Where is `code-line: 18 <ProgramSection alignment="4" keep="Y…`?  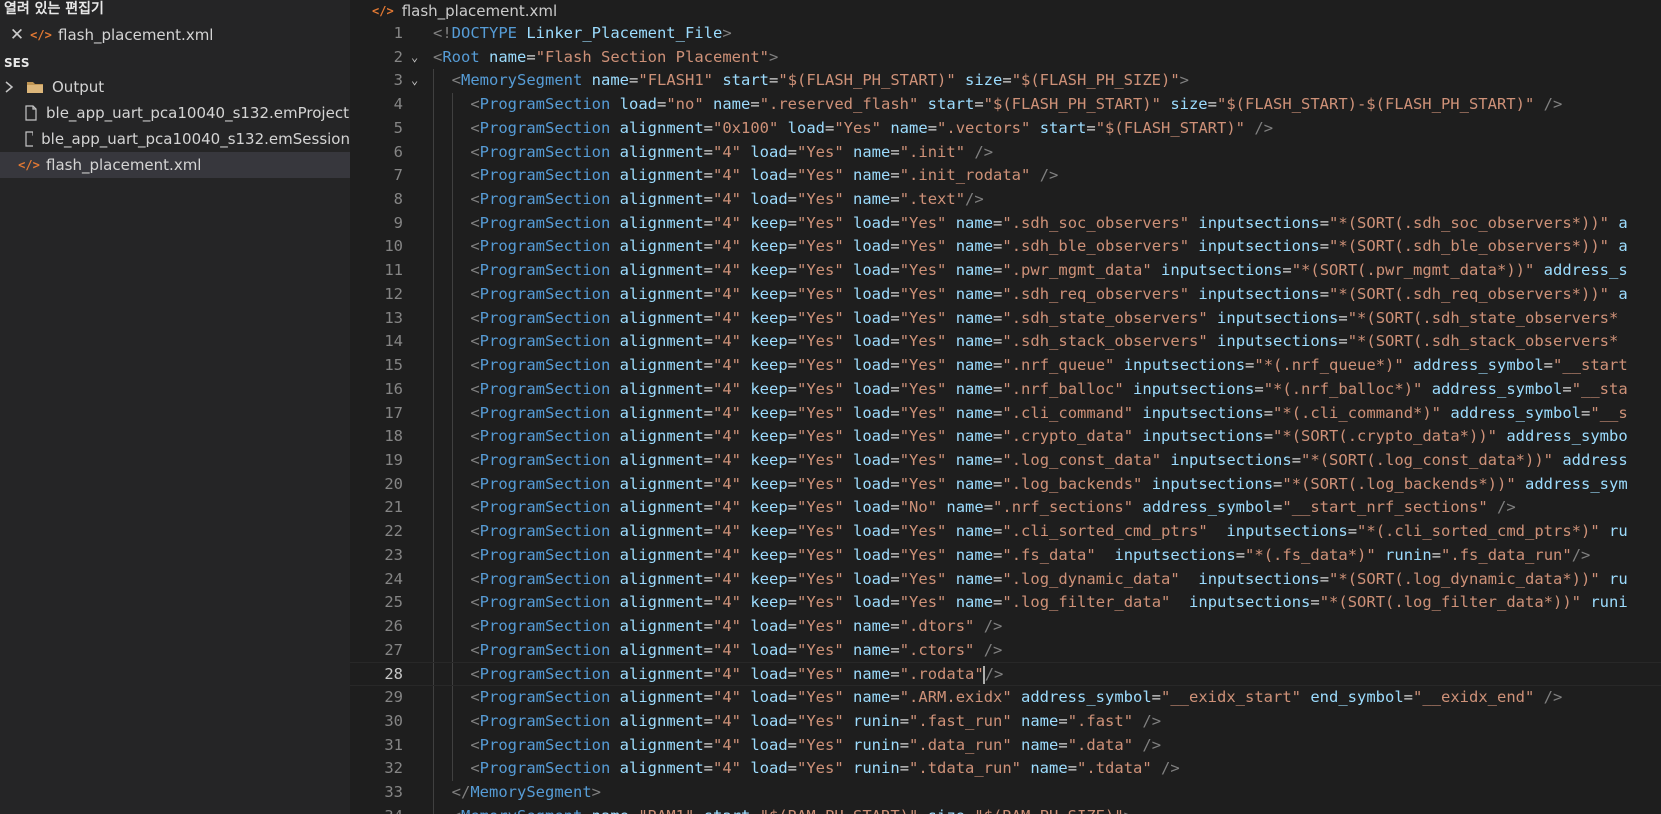
code-line: 18 <ProgramSection alignment="4" keep="Y… is located at coordinates (1005, 437).